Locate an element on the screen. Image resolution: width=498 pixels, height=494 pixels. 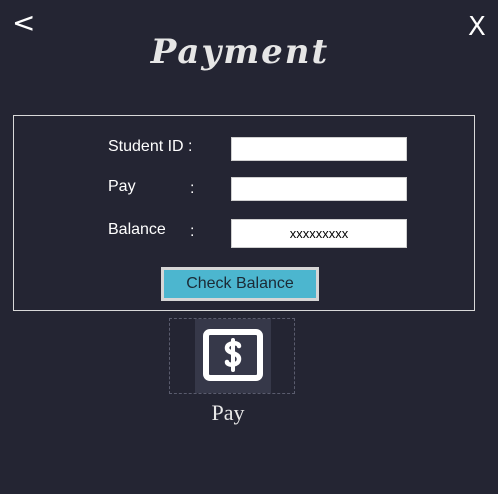
page-title: Payment is located at coordinates (240, 52).